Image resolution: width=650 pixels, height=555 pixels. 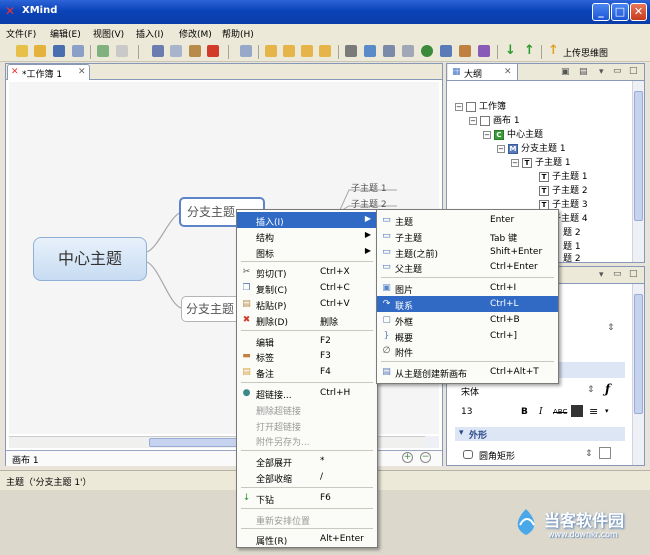 I want to click on menu-item: 全部展开 *, so click(x=307, y=461).